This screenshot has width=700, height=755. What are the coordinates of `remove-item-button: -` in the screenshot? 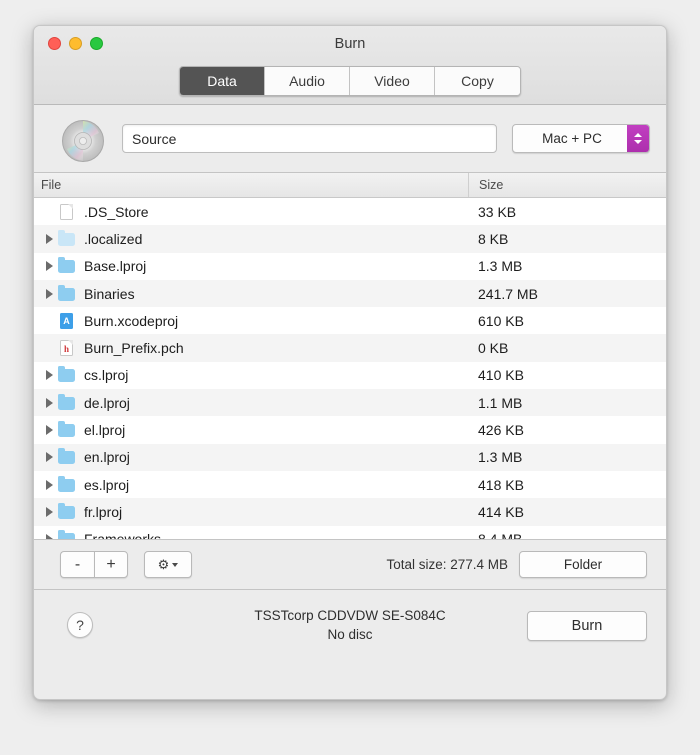 It's located at (77, 564).